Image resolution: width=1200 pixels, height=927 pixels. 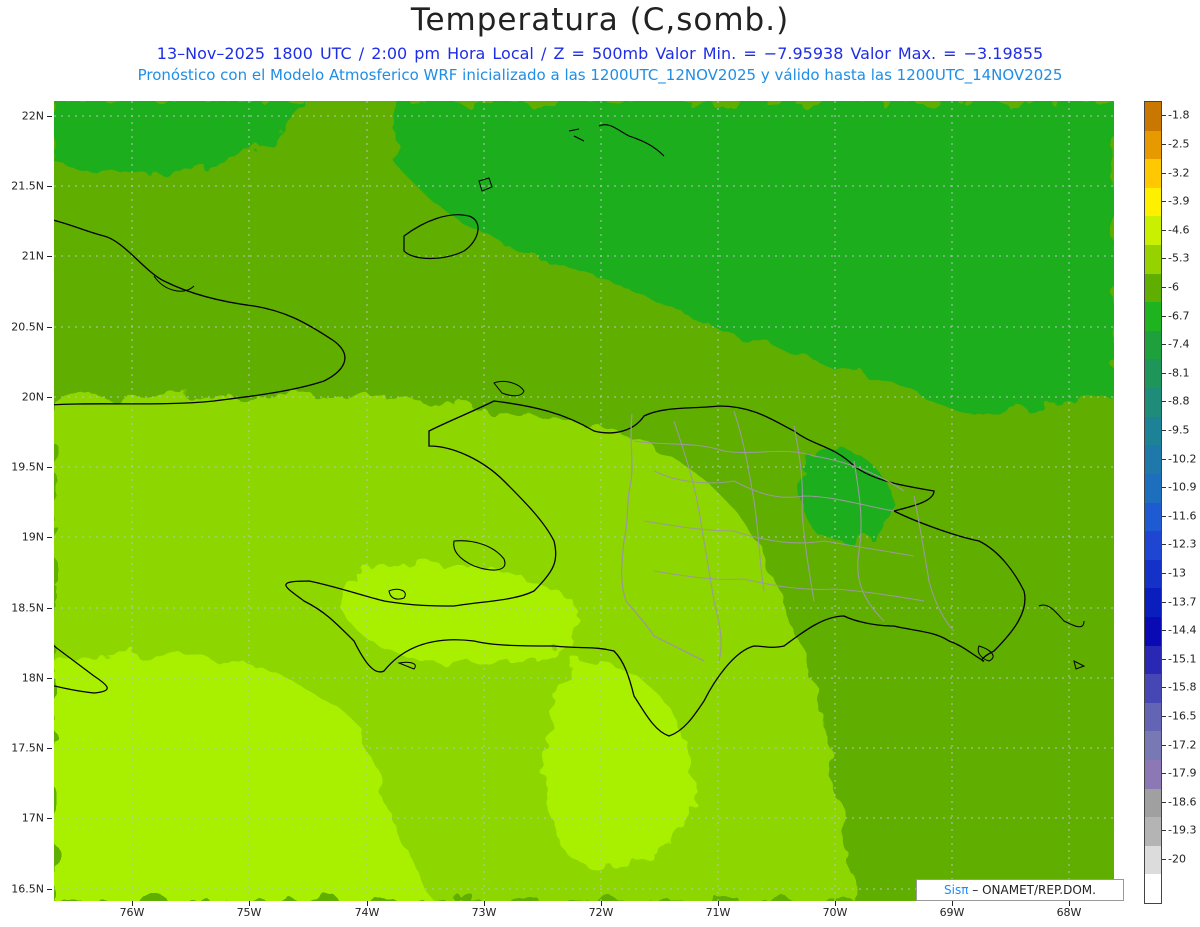 I want to click on x-tick-label: 76W, so click(x=132, y=912).